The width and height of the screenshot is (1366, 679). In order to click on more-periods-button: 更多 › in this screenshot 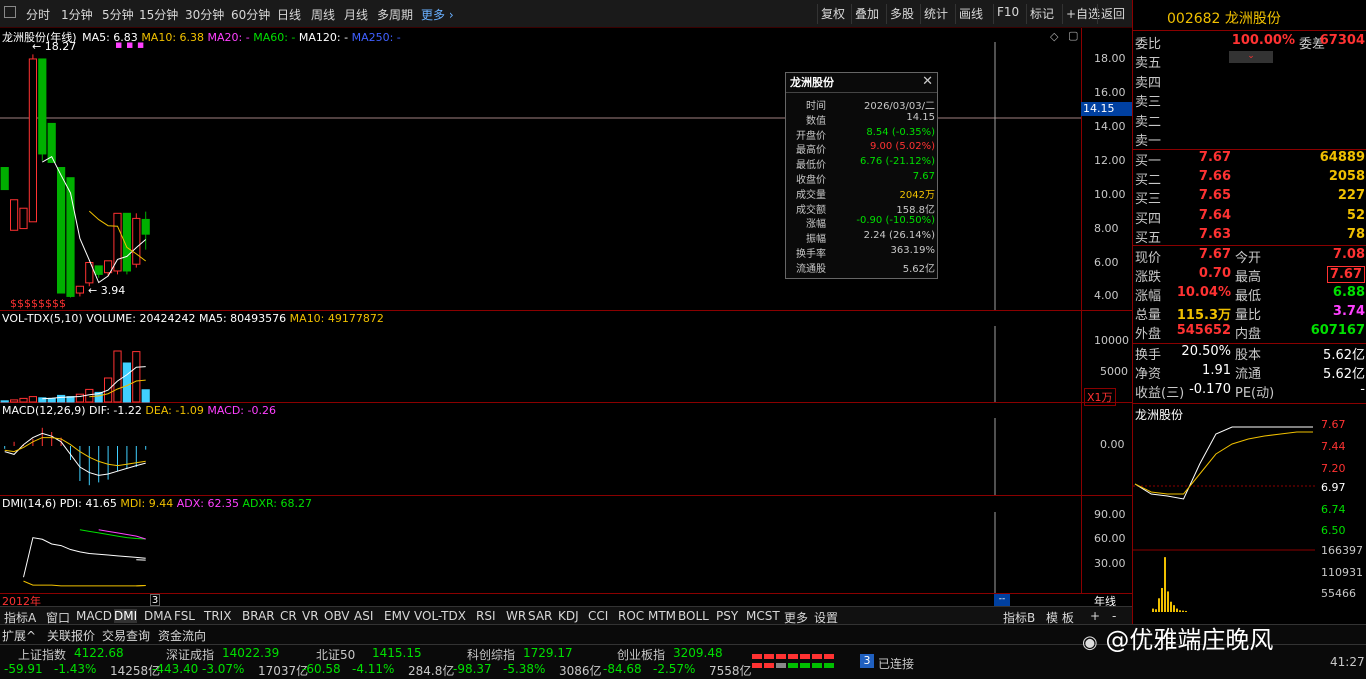, I will do `click(437, 14)`.